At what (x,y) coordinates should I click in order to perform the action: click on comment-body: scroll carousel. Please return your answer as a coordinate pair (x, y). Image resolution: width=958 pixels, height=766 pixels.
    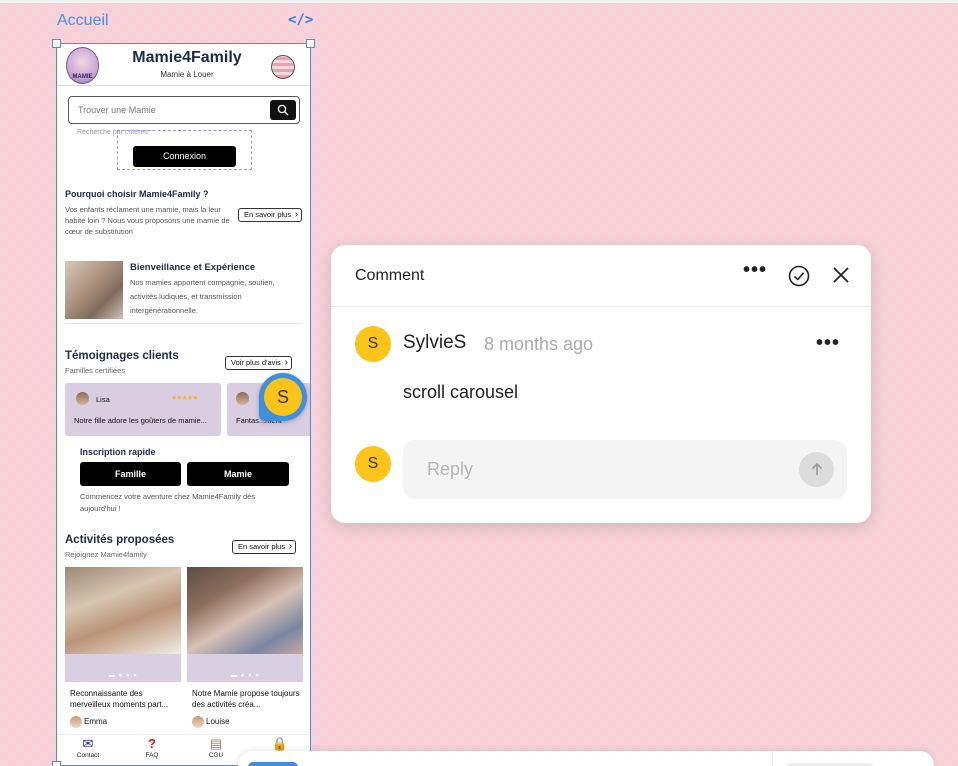
    Looking at the image, I should click on (461, 392).